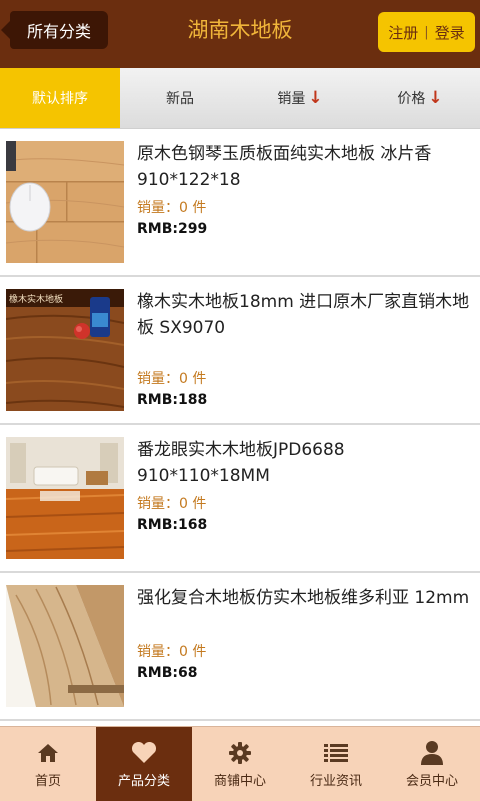  I want to click on sort-bar: 默认排序 新品 销量 ↓ 价格 ↓, so click(240, 98).